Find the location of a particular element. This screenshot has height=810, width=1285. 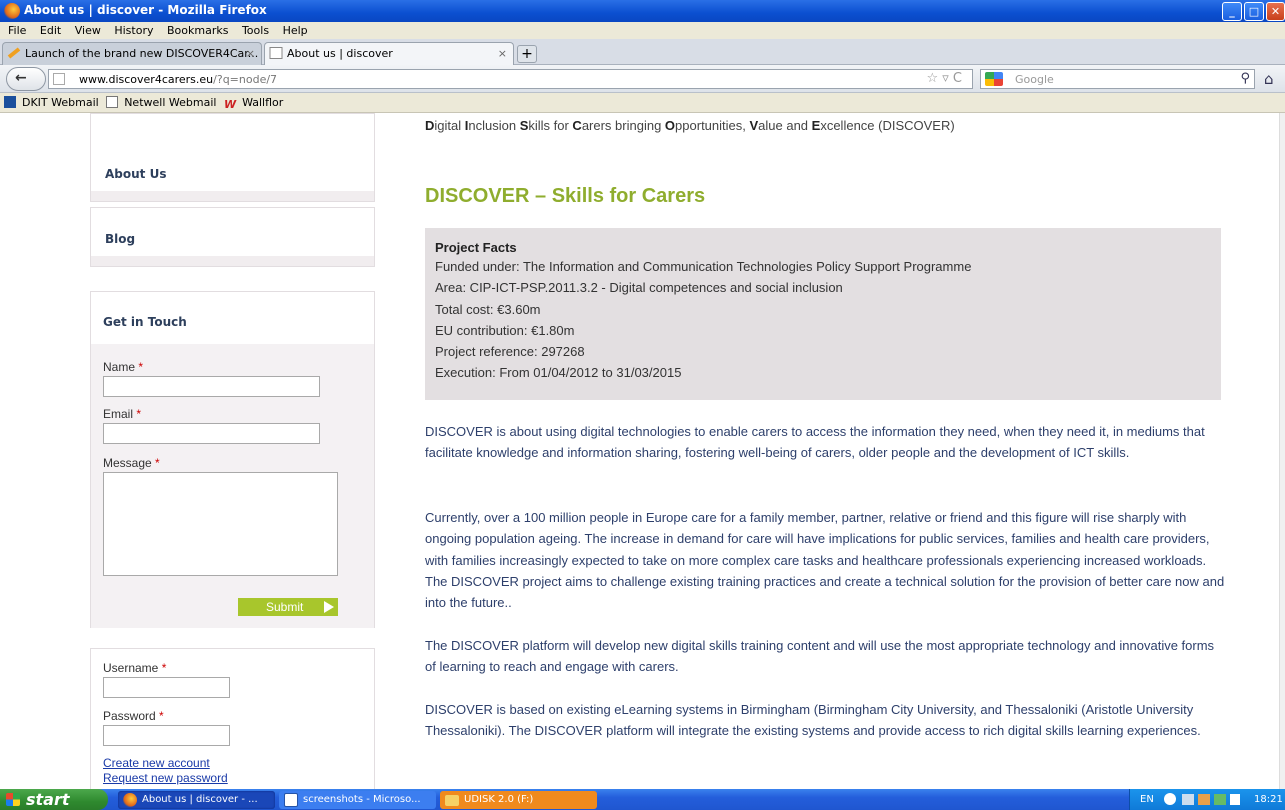

taskbar-udisk: UDISK 2.0 (F:) is located at coordinates (518, 800).